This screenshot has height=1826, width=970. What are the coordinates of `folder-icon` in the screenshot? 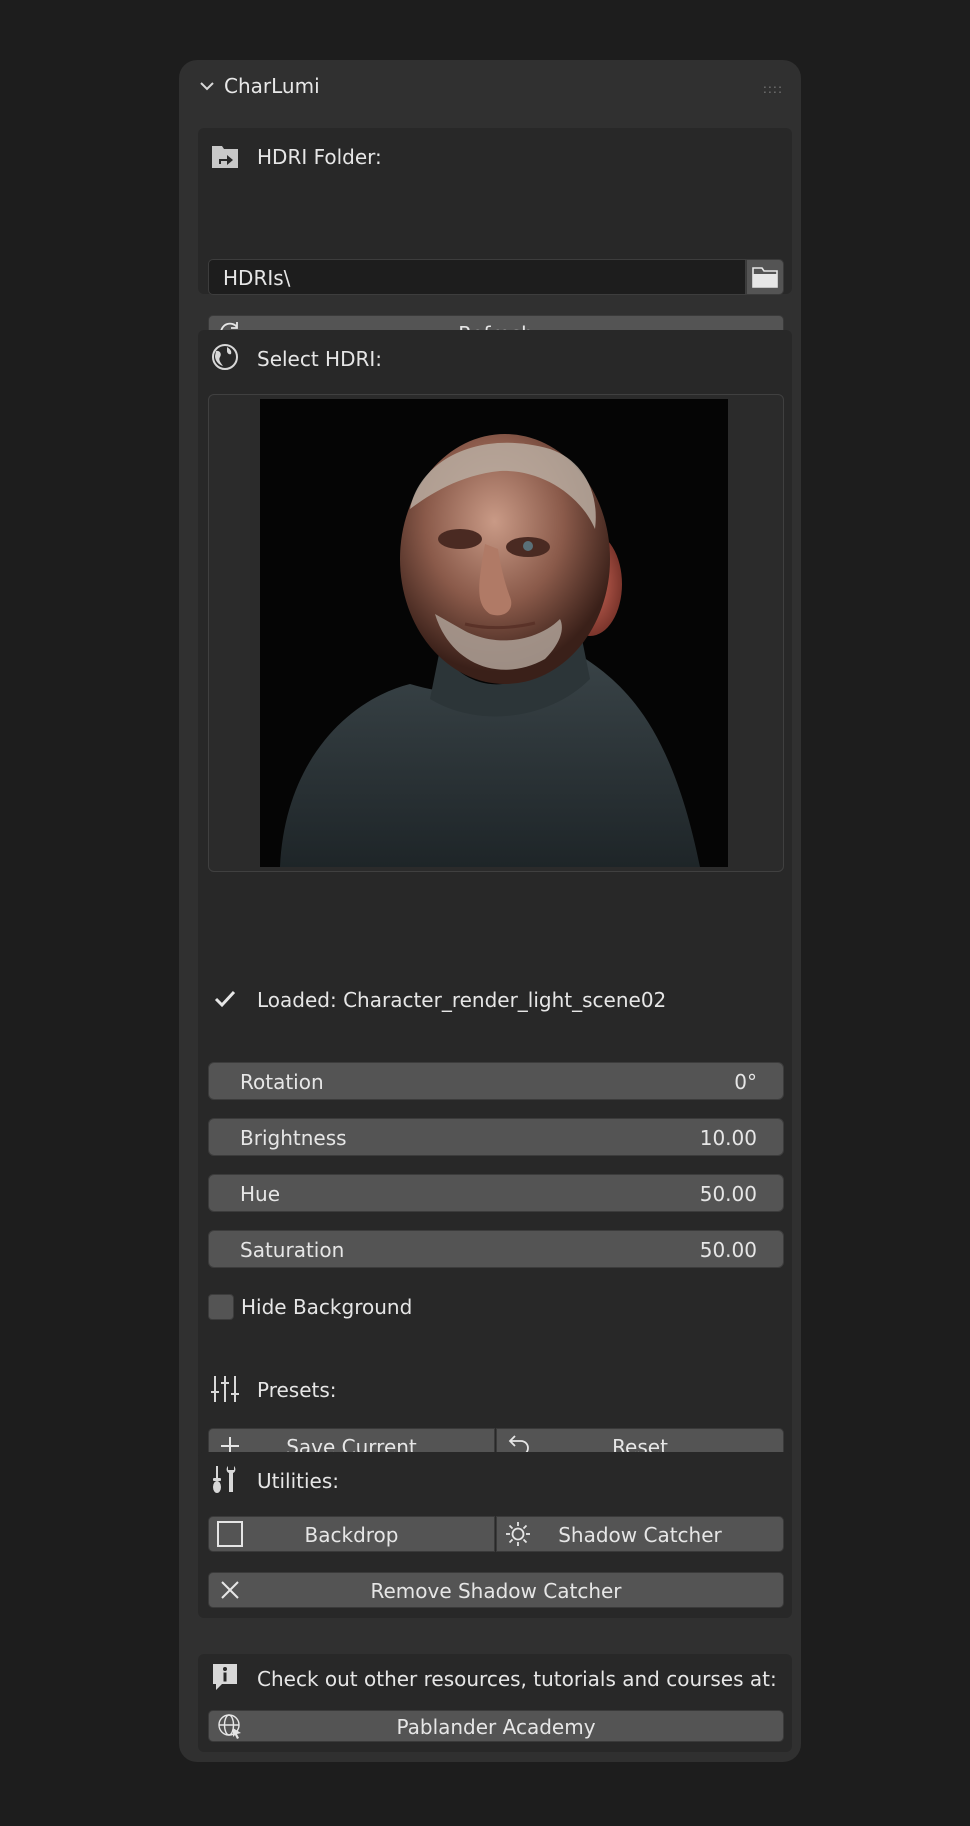 It's located at (765, 277).